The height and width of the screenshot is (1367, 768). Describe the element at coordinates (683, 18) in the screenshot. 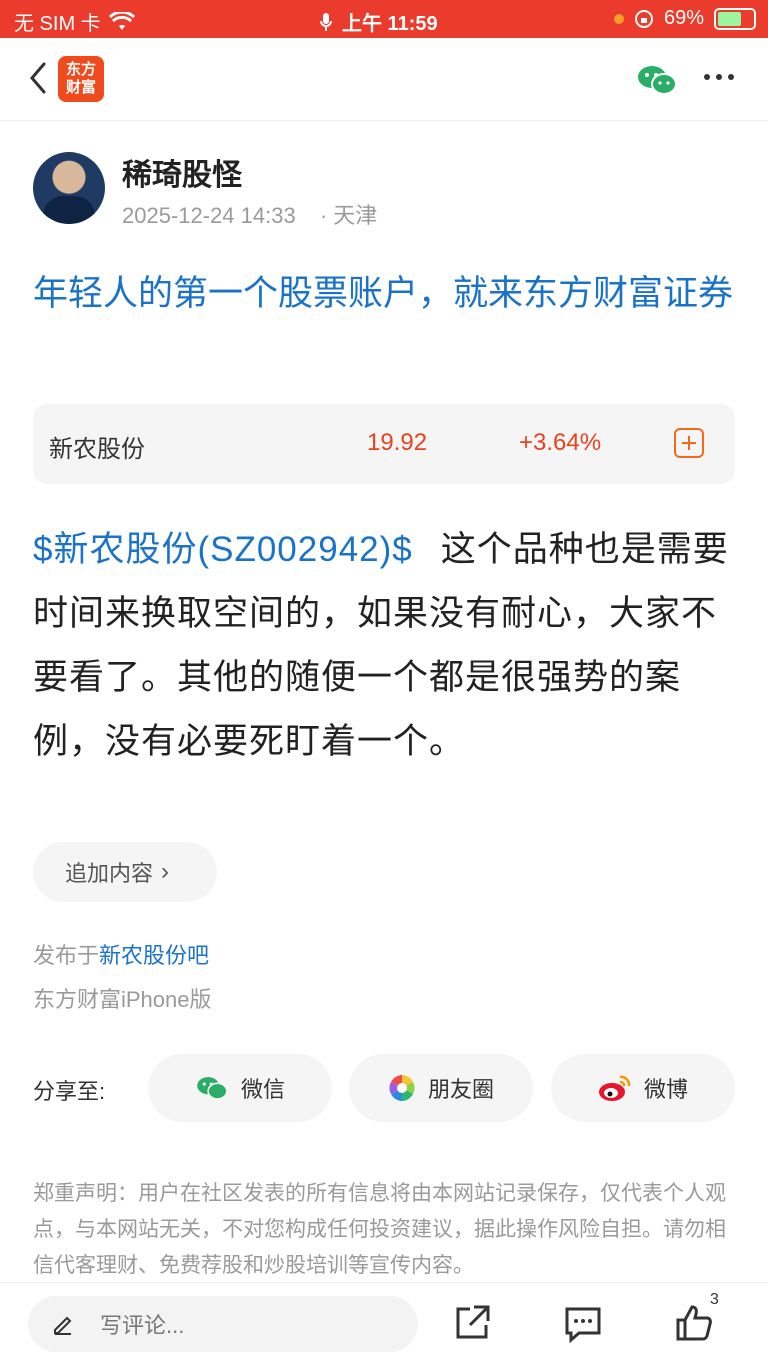

I see `battery-percent: 69%` at that location.